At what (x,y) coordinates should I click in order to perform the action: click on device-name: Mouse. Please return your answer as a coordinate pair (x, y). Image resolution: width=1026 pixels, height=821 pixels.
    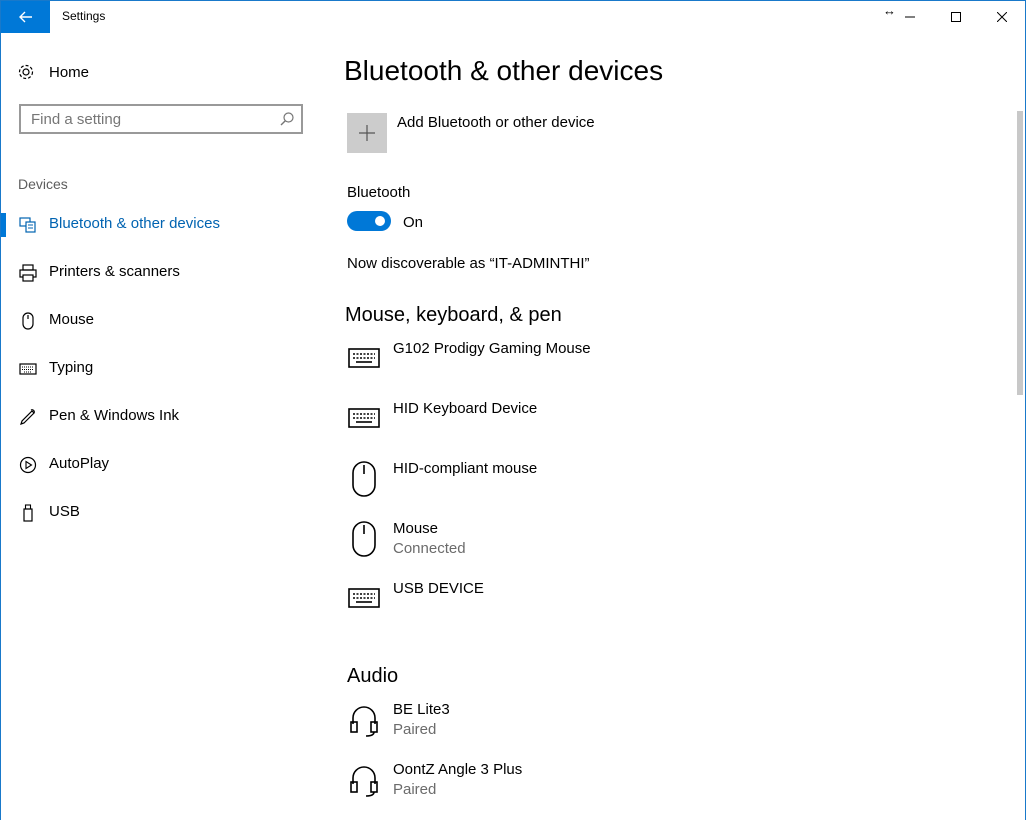
    Looking at the image, I should click on (416, 528).